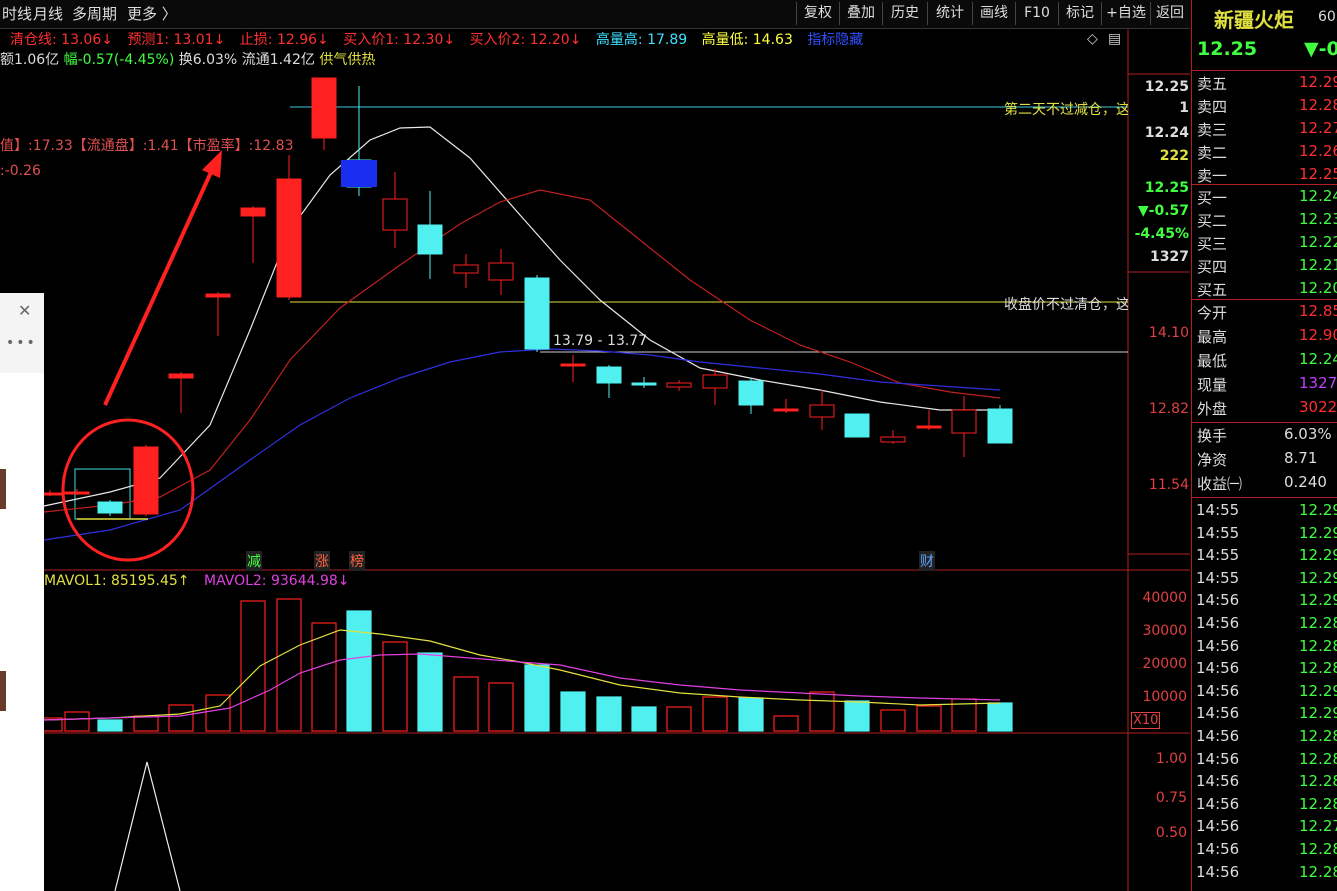 The image size is (1337, 891). I want to click on volume-axis-label: 10000, so click(1164, 697).